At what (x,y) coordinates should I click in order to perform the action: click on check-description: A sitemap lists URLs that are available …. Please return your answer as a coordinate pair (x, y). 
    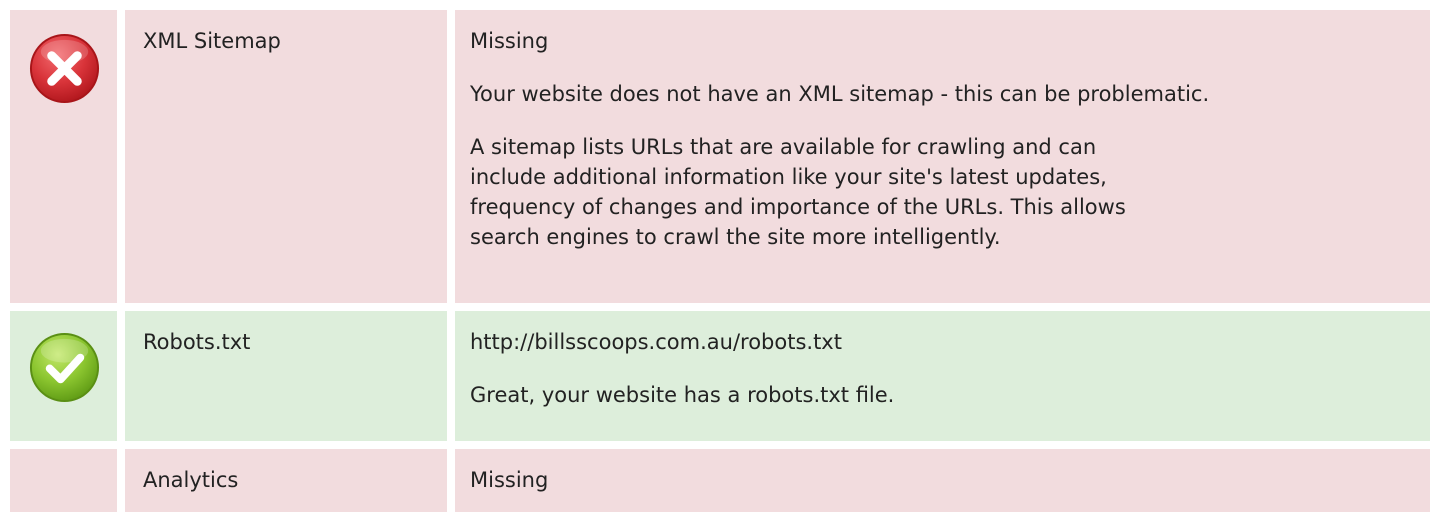
    Looking at the image, I should click on (798, 192).